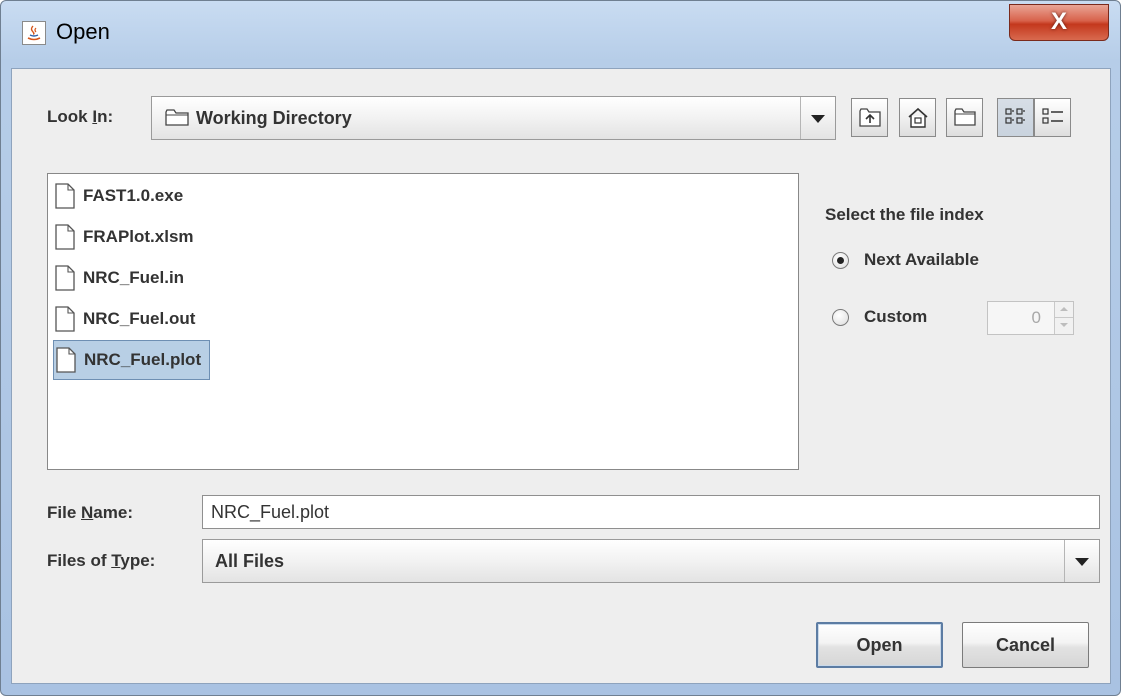  I want to click on close-icon: X, so click(1058, 21).